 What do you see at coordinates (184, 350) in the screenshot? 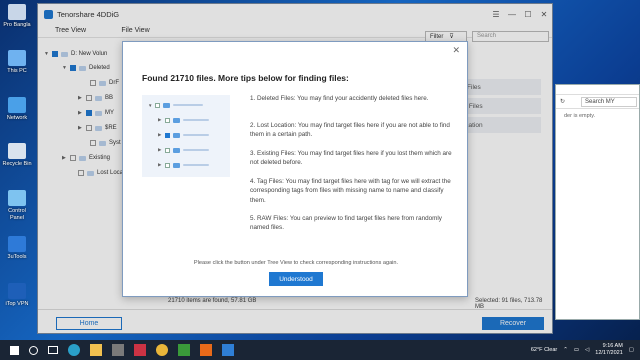
I see `app-green-icon` at bounding box center [184, 350].